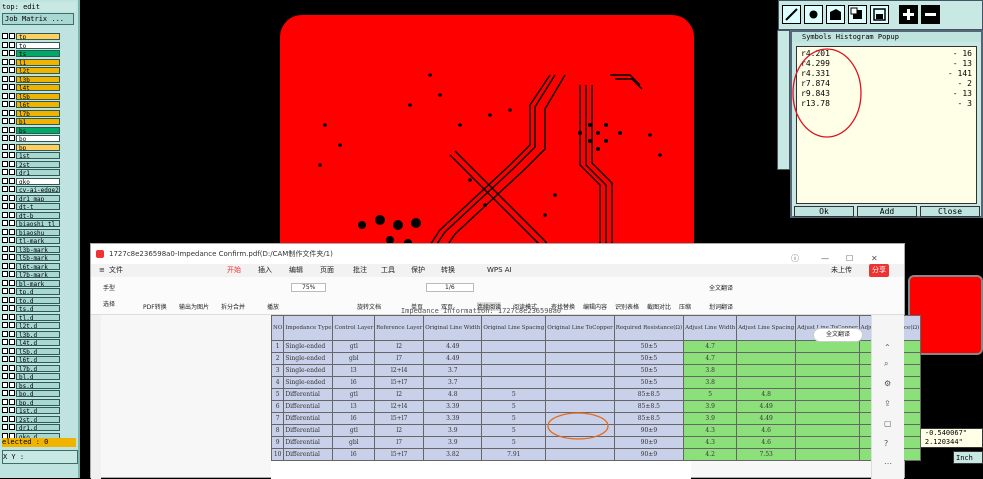 This screenshot has height=479, width=983. Describe the element at coordinates (39, 130) in the screenshot. I see `layer-row: bs` at that location.